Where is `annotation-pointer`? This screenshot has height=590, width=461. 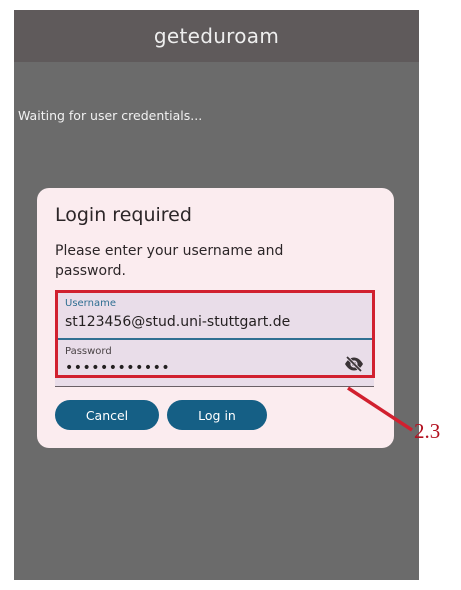
annotation-pointer is located at coordinates (380, 409).